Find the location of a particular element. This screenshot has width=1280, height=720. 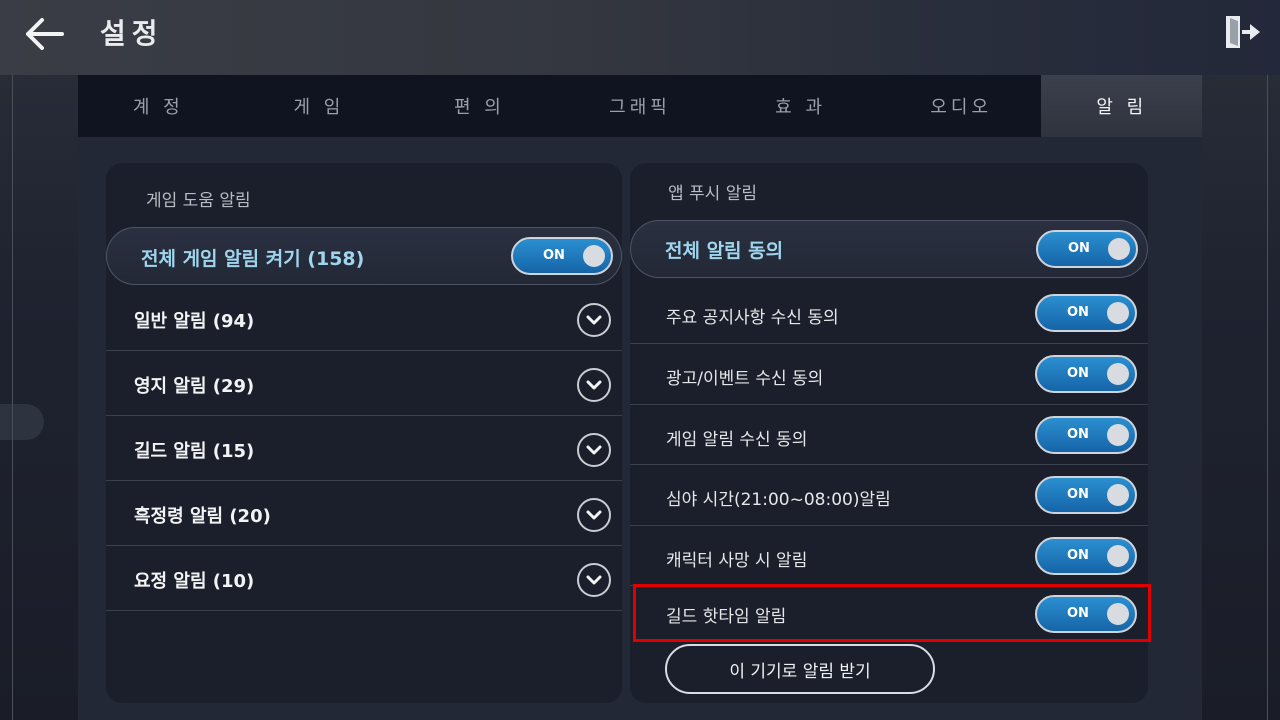

list-item: 캐릭터 사망 시 알림 ON is located at coordinates (889, 556).